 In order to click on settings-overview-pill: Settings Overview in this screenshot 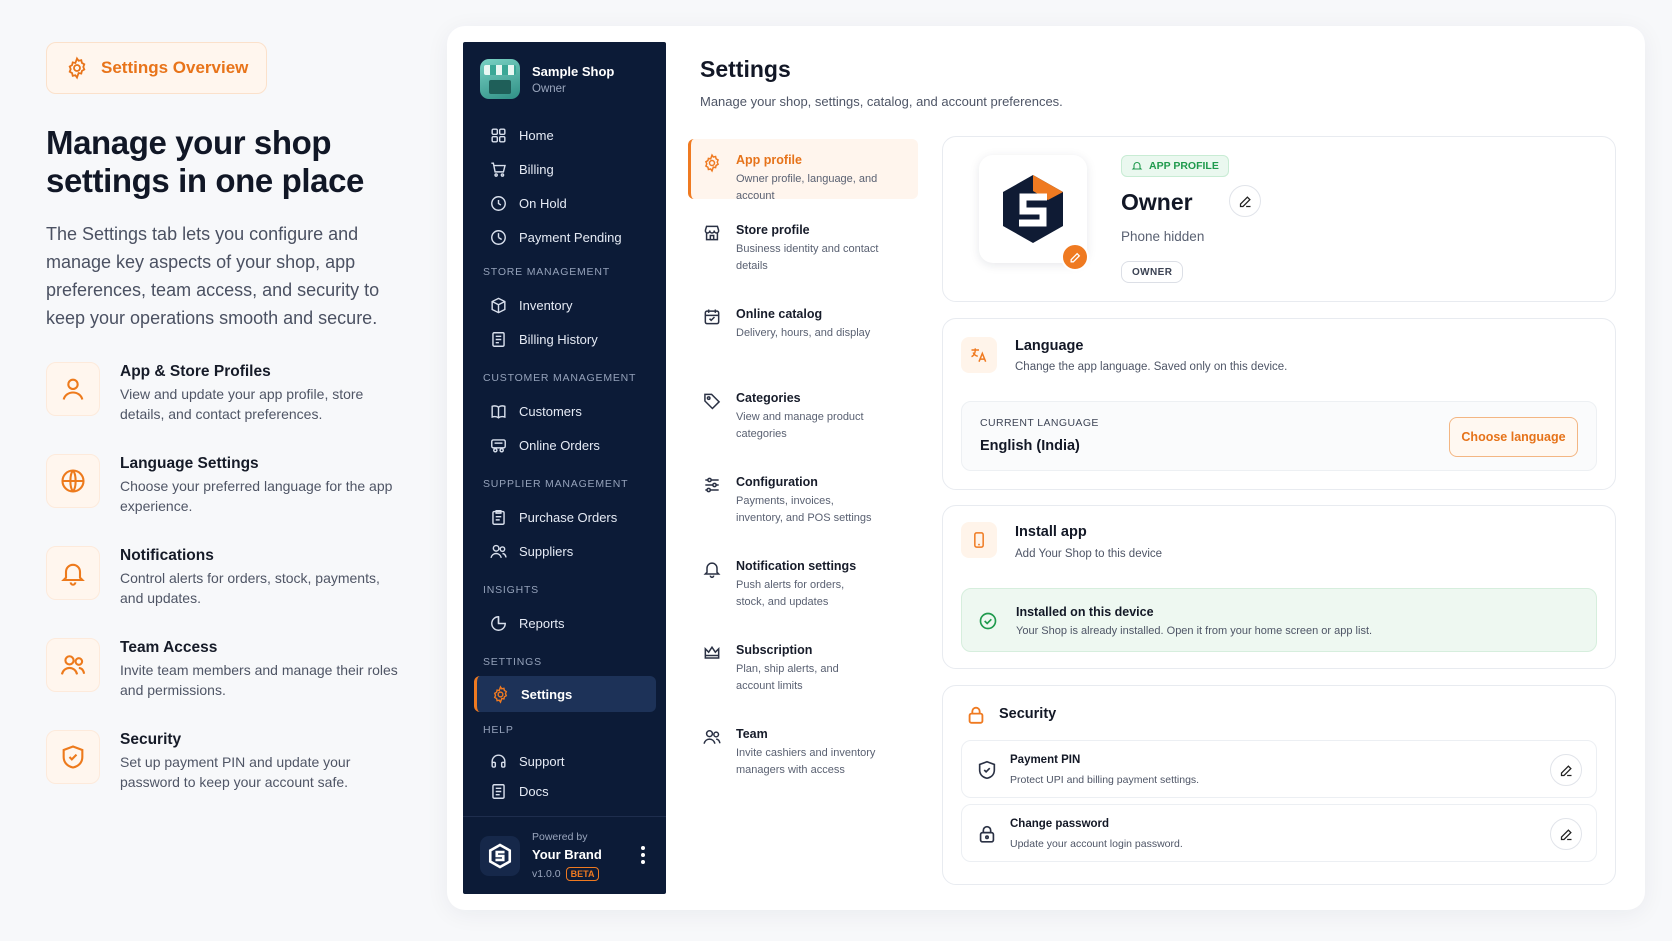, I will do `click(157, 68)`.